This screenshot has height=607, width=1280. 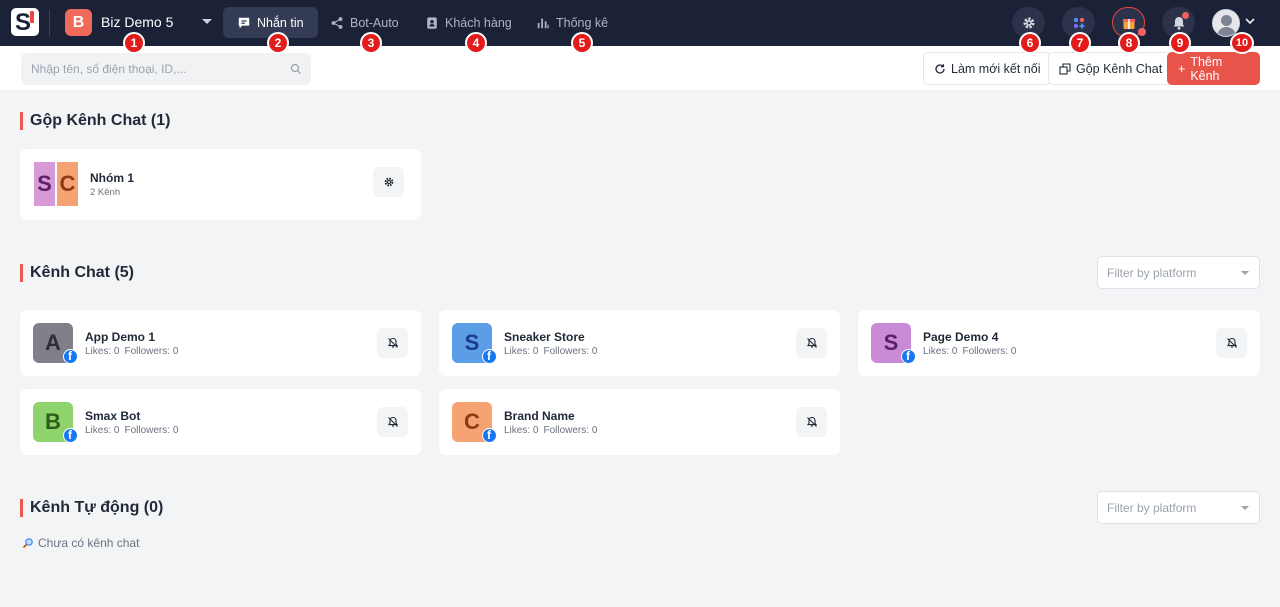 I want to click on add-channel-button: + Thêm Kênh, so click(x=1213, y=68).